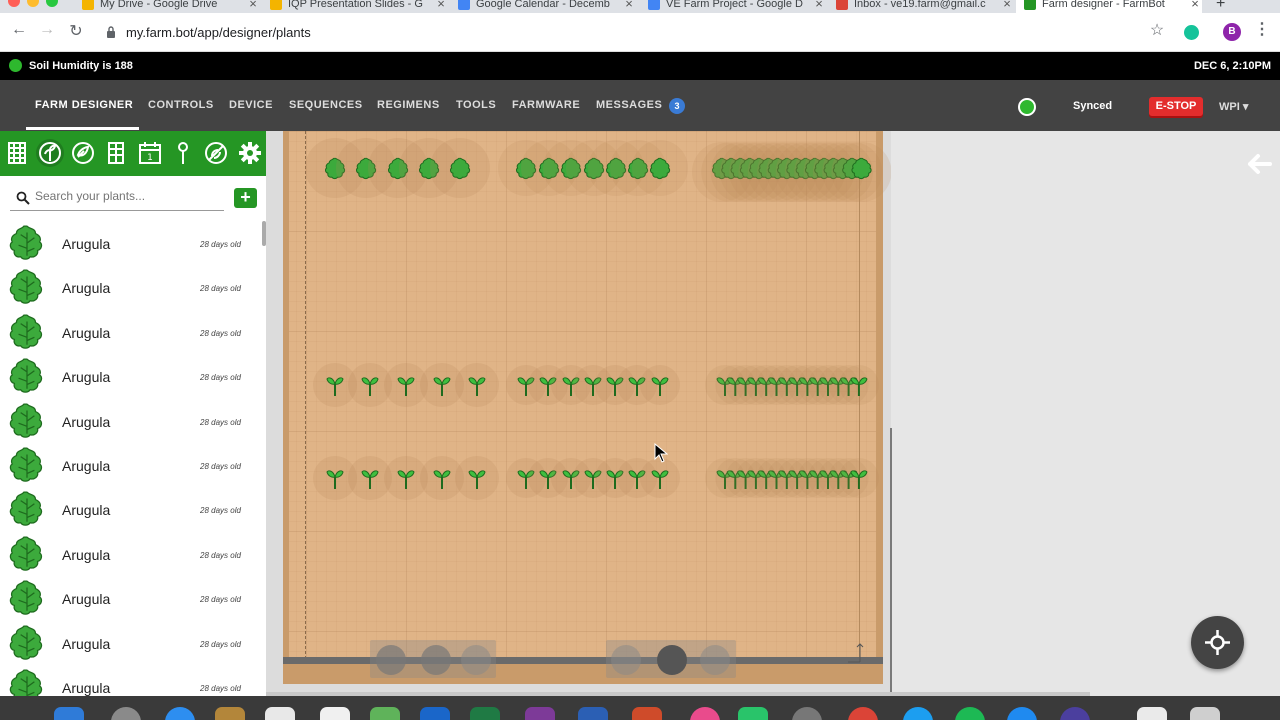 Image resolution: width=1280 pixels, height=720 pixels. What do you see at coordinates (705, 713) in the screenshot?
I see `photos-icon` at bounding box center [705, 713].